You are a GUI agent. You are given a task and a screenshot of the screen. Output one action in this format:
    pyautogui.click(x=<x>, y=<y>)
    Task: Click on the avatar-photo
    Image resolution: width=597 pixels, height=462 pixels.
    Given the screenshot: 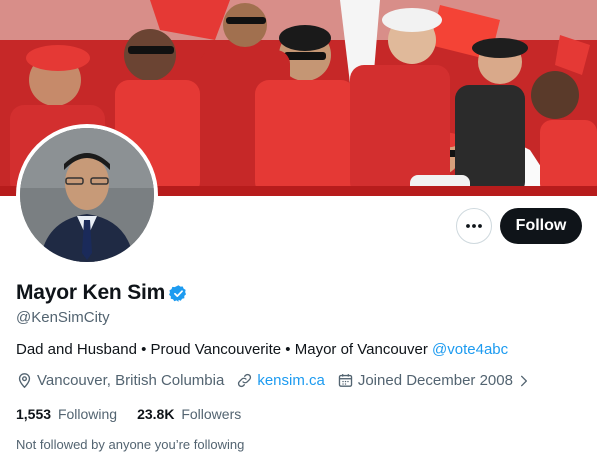 What is the action you would take?
    pyautogui.click(x=87, y=195)
    